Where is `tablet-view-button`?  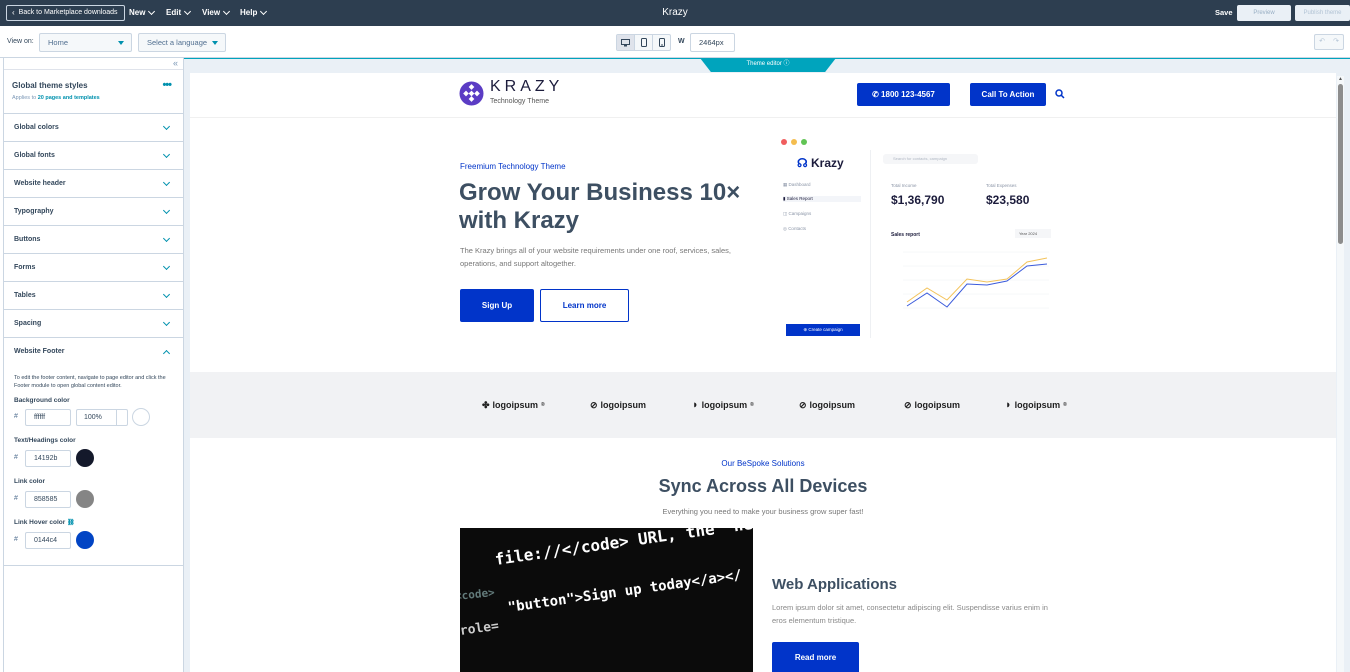 tablet-view-button is located at coordinates (644, 42).